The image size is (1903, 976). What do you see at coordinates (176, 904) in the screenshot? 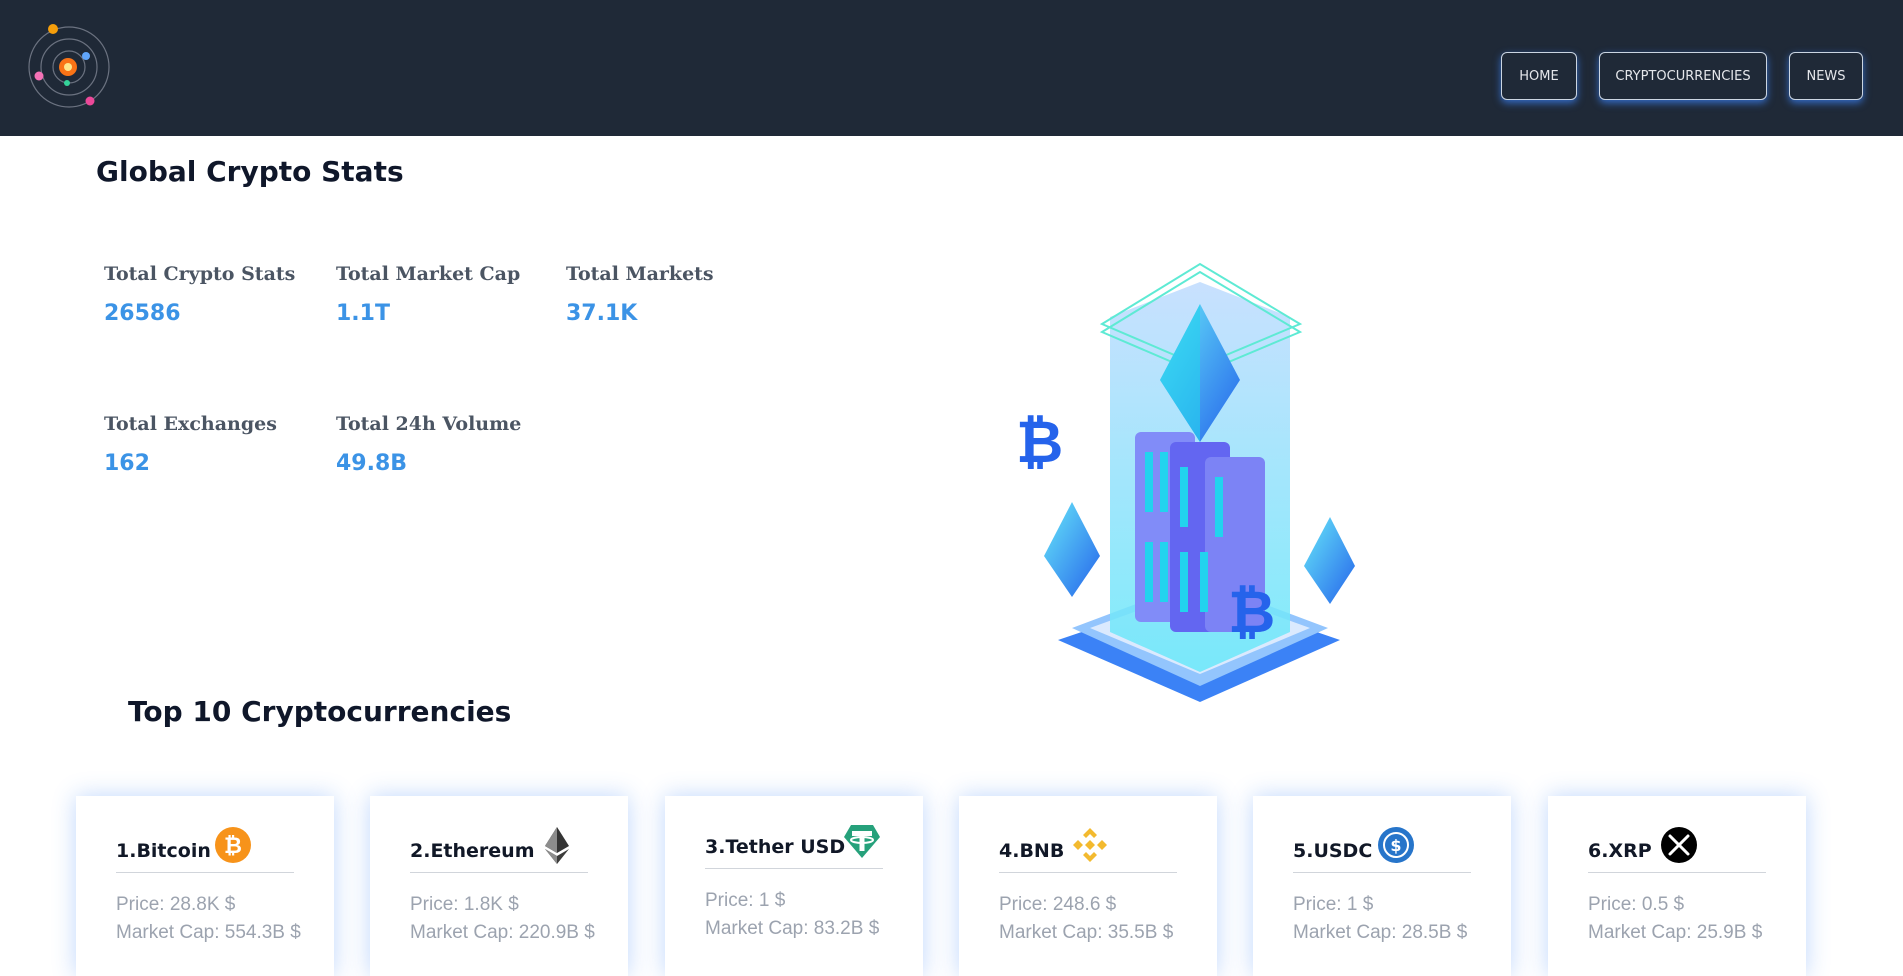
I see `coin-price: Price: 28.8K $` at bounding box center [176, 904].